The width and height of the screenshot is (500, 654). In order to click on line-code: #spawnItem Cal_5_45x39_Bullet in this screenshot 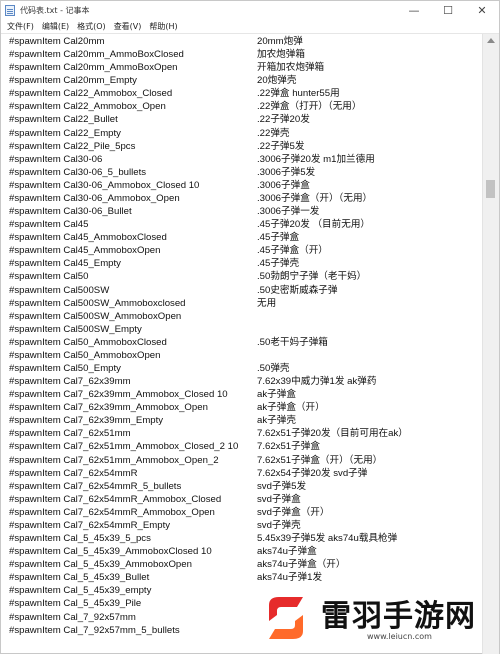, I will do `click(79, 578)`.